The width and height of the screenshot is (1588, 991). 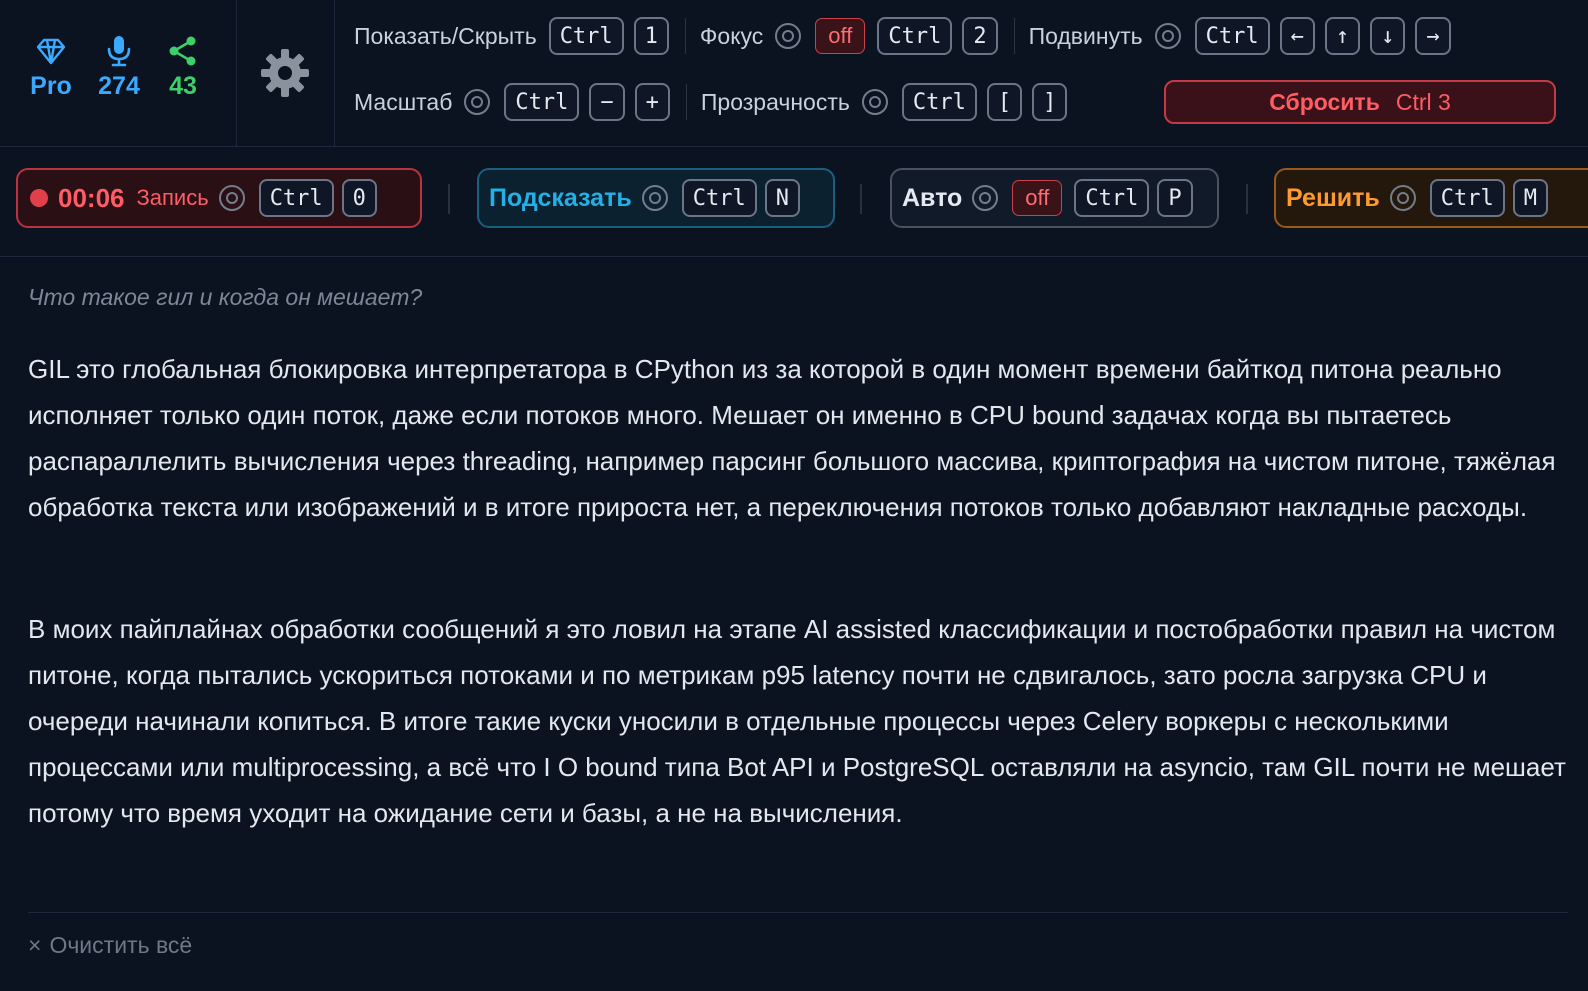 I want to click on key-p: P, so click(x=1175, y=198).